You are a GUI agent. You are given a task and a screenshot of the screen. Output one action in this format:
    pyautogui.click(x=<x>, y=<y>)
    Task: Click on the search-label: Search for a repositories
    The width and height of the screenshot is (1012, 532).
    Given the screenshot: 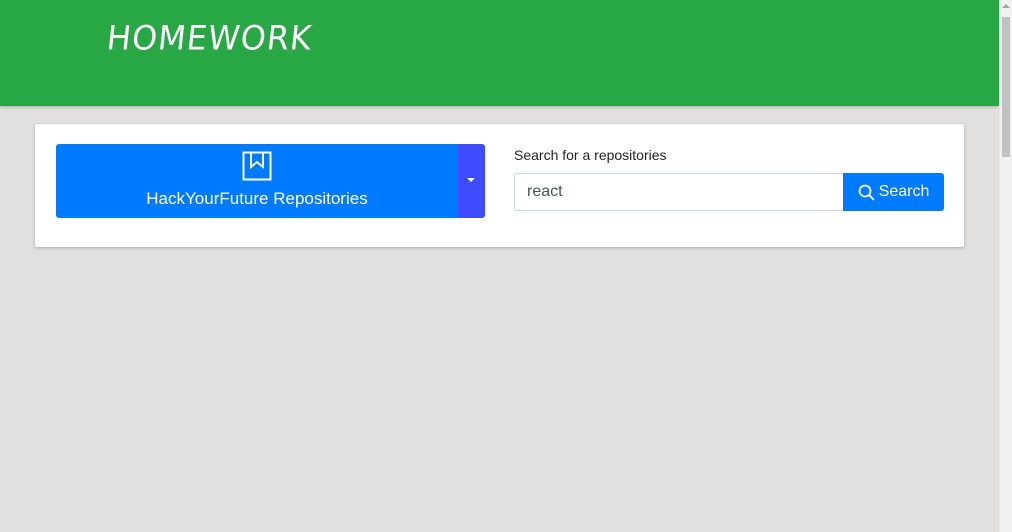 What is the action you would take?
    pyautogui.click(x=590, y=155)
    